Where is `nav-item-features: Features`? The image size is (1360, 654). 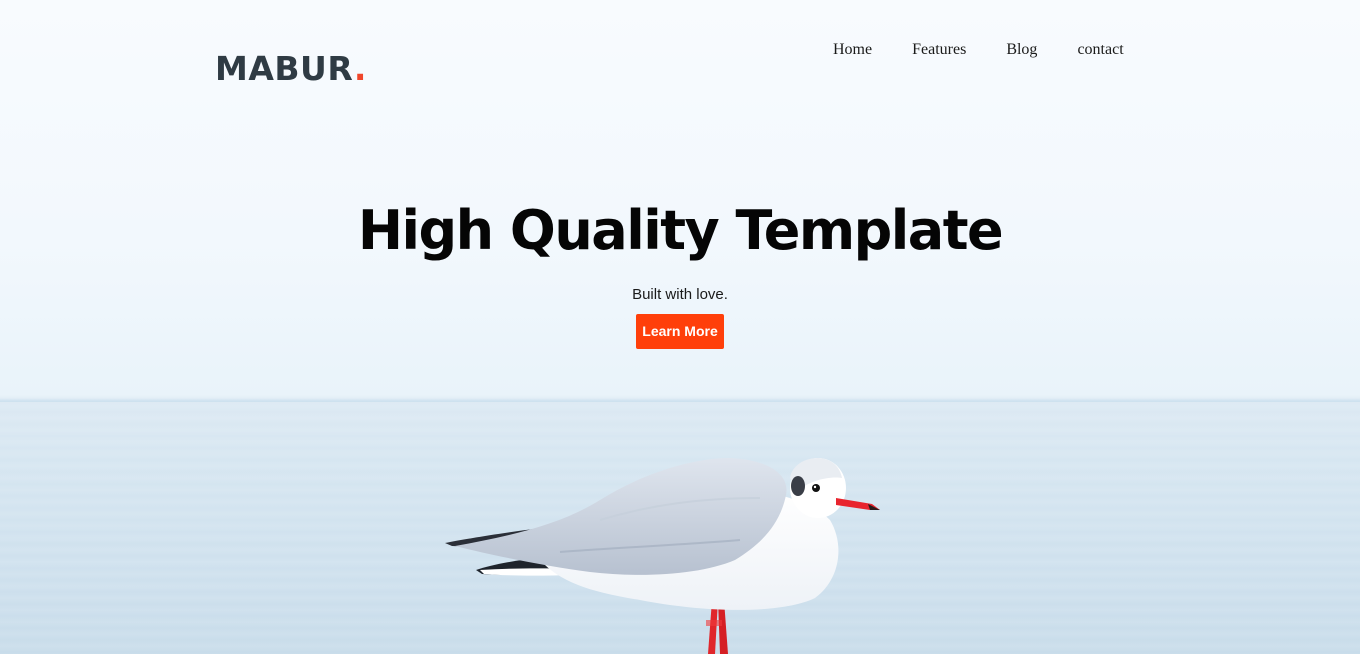 nav-item-features: Features is located at coordinates (939, 50).